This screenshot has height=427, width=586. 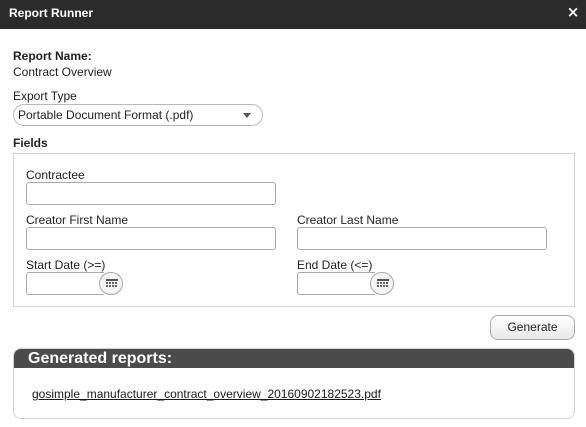 What do you see at coordinates (532, 327) in the screenshot?
I see `generate-button: Generate` at bounding box center [532, 327].